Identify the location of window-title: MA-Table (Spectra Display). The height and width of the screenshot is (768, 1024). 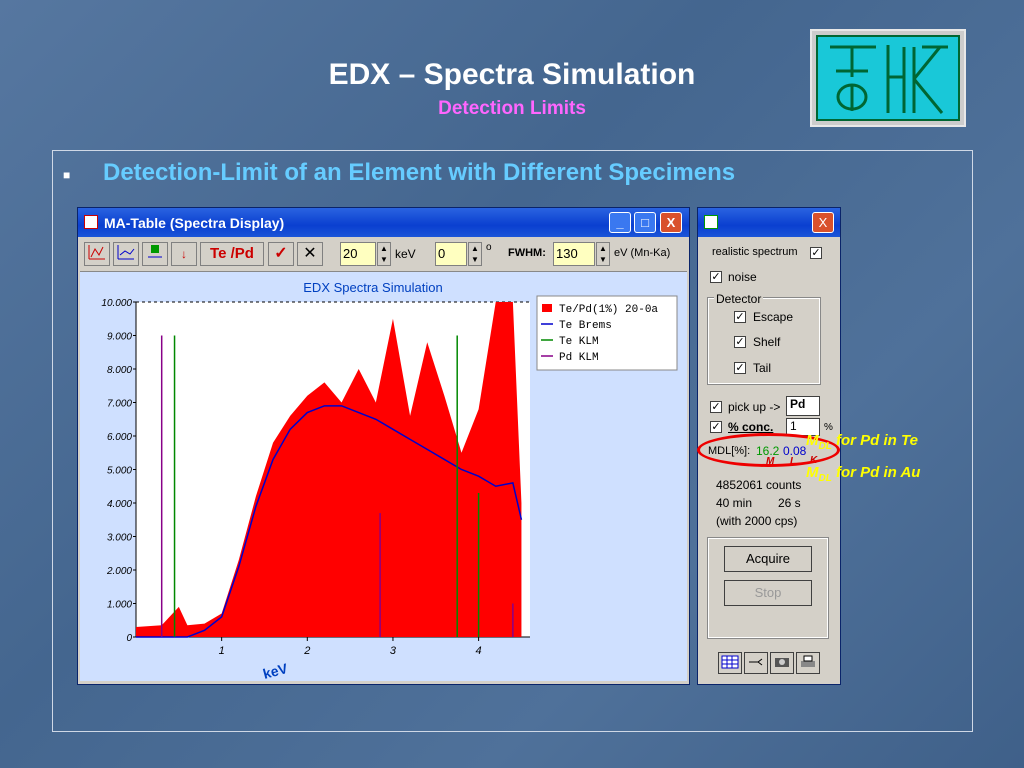
(194, 223).